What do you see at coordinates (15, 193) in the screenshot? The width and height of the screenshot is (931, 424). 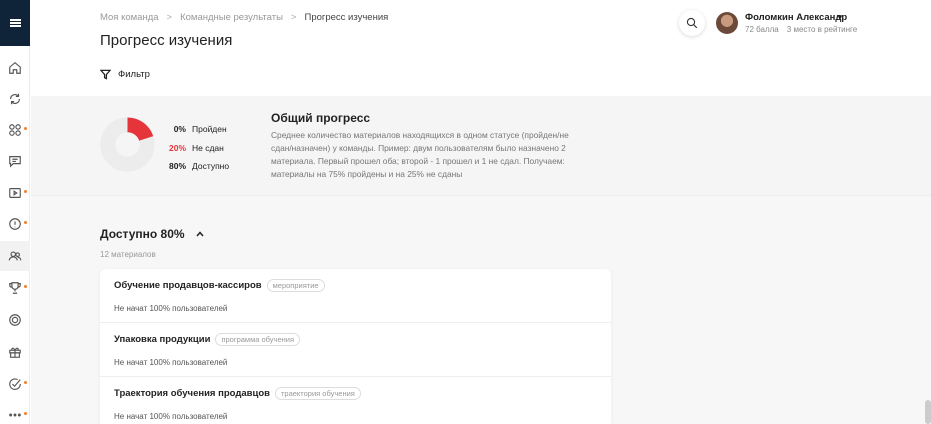 I see `play-icon` at bounding box center [15, 193].